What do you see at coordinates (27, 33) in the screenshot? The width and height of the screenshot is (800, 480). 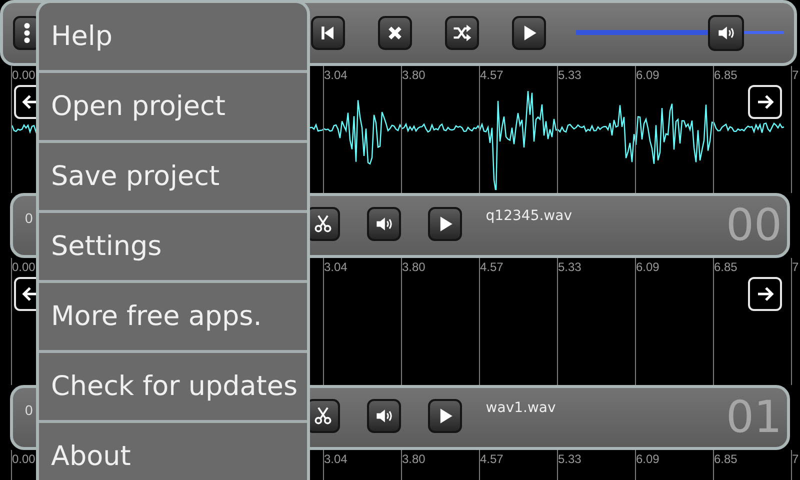 I see `menu-icon` at bounding box center [27, 33].